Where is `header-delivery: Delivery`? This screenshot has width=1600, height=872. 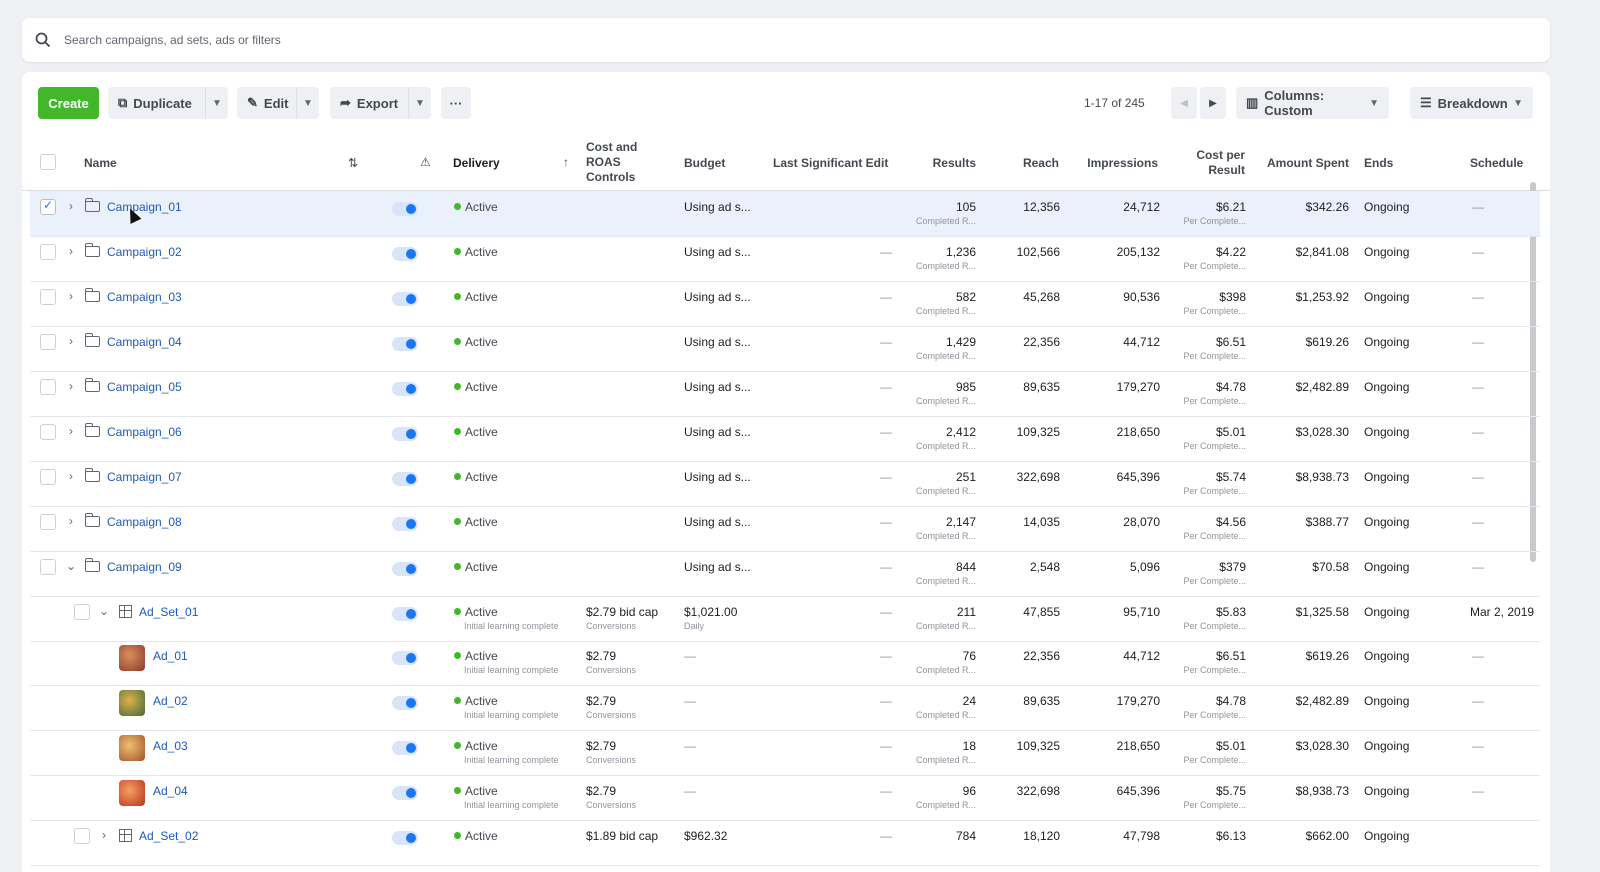 header-delivery: Delivery is located at coordinates (476, 163).